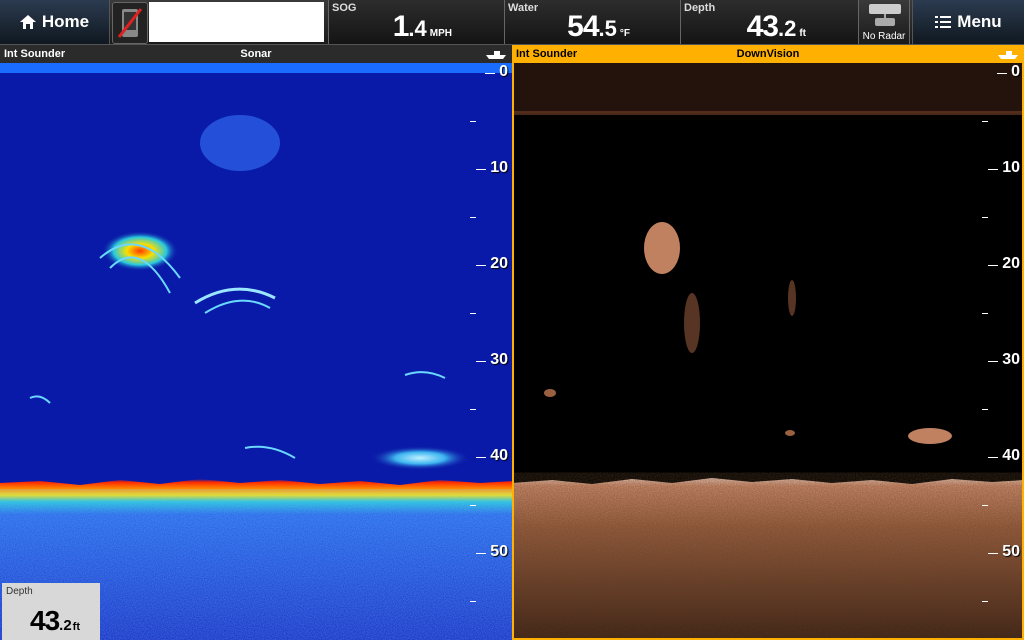  I want to click on depth-cell: Depth 43.2 ft, so click(769, 22).